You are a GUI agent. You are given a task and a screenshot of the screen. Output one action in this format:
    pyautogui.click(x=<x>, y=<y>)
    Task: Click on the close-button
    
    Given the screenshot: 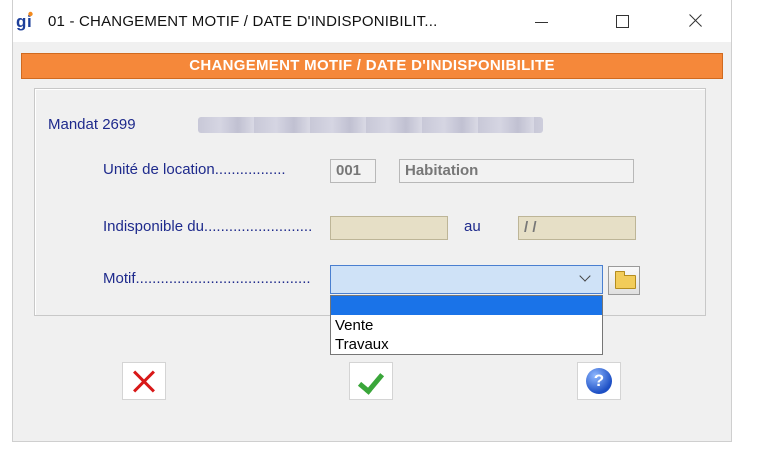 What is the action you would take?
    pyautogui.click(x=695, y=21)
    